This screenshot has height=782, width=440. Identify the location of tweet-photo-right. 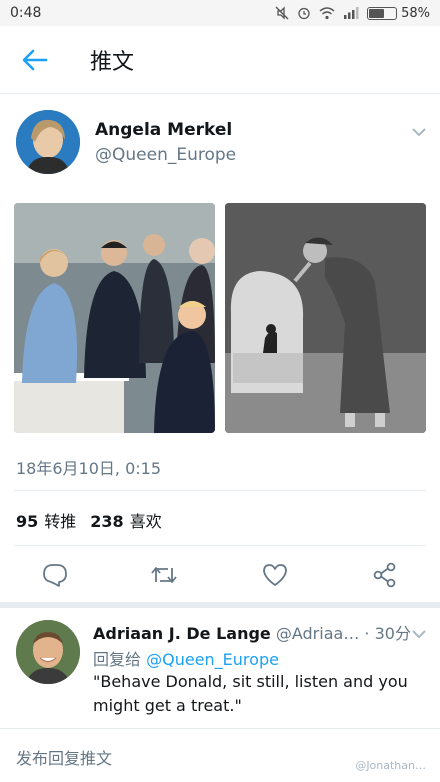
(325, 318).